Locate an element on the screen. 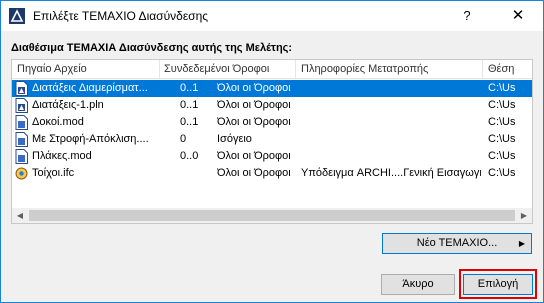 This screenshot has width=544, height=303. table-row: Πλάκες.mod 0..0 Όλοι οι Όροφοι C:\Us is located at coordinates (272, 156).